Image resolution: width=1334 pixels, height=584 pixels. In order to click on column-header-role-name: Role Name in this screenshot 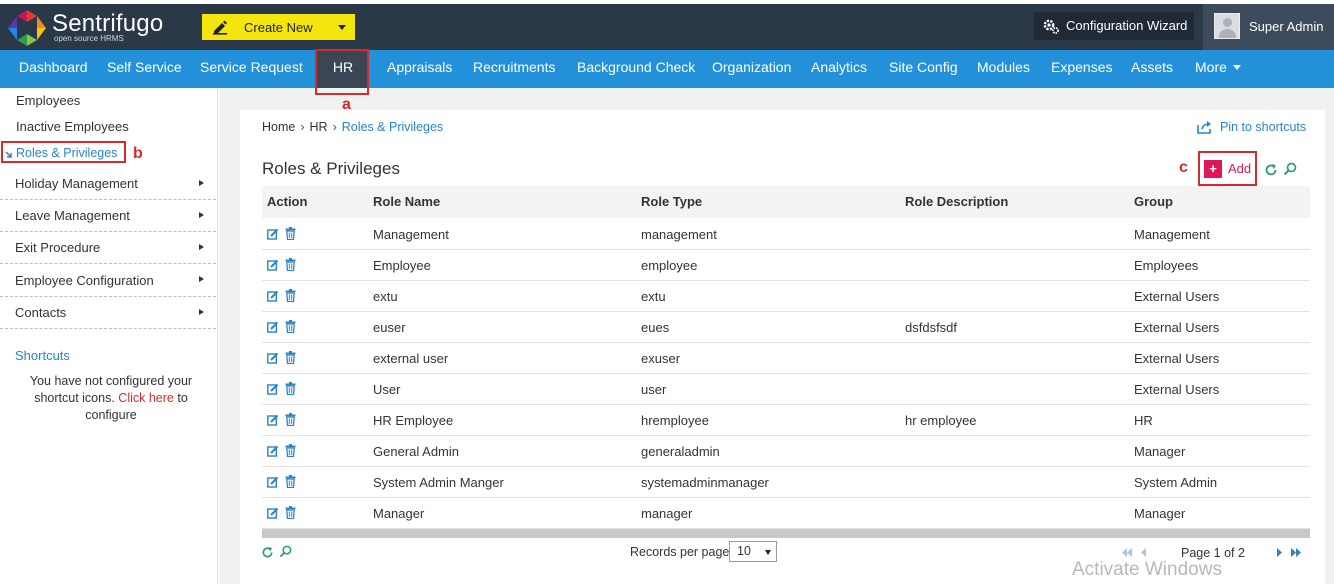, I will do `click(406, 201)`.